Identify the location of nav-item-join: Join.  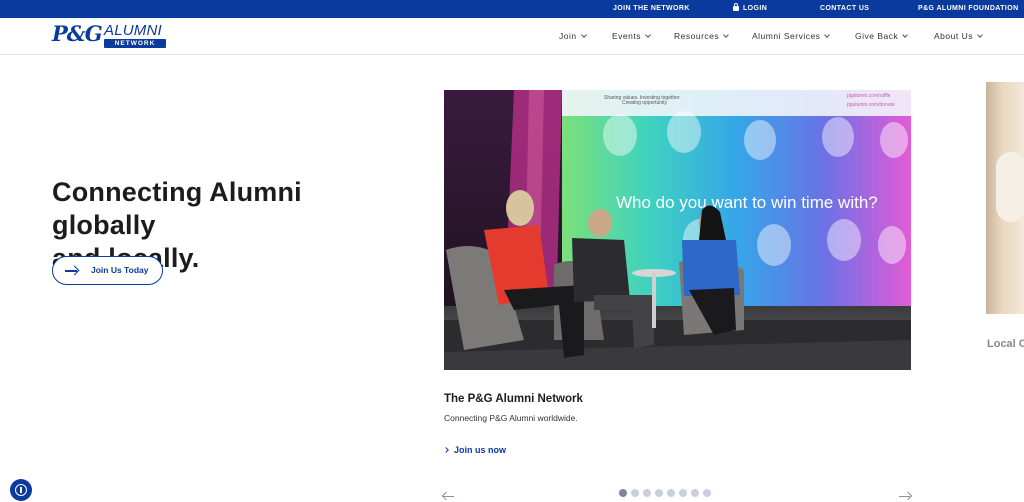
(573, 36).